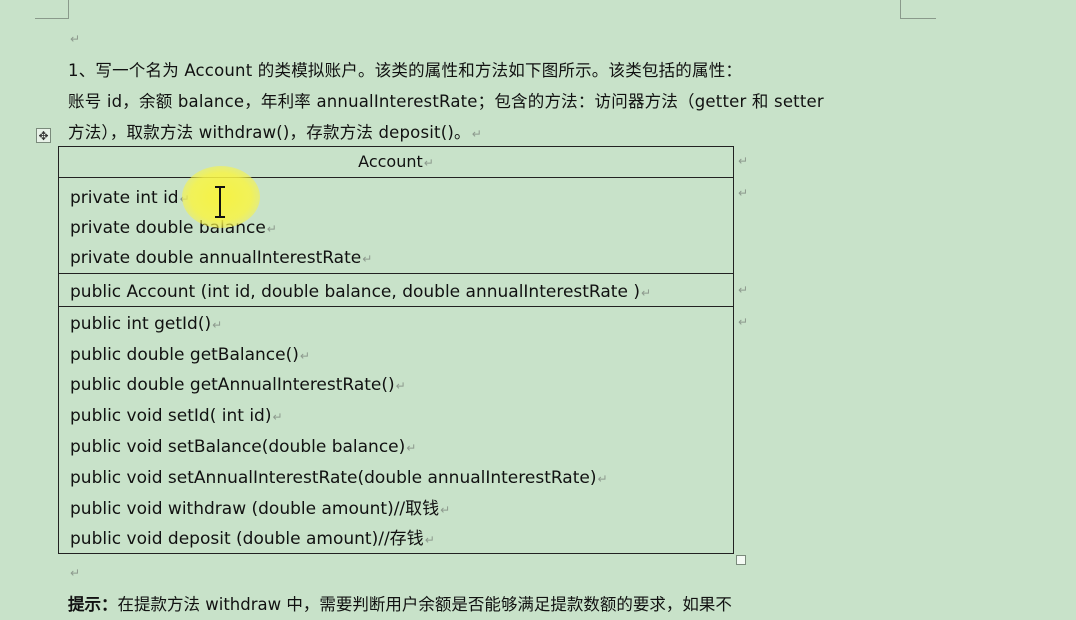 The image size is (1076, 620). Describe the element at coordinates (238, 385) in the screenshot. I see `method-row: public double getAnnualInterestRate()↵` at that location.